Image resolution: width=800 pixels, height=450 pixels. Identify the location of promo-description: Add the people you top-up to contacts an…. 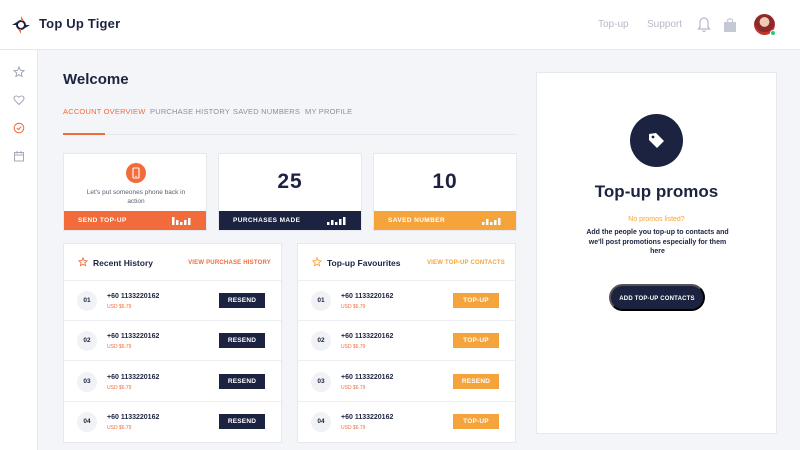
(657, 242).